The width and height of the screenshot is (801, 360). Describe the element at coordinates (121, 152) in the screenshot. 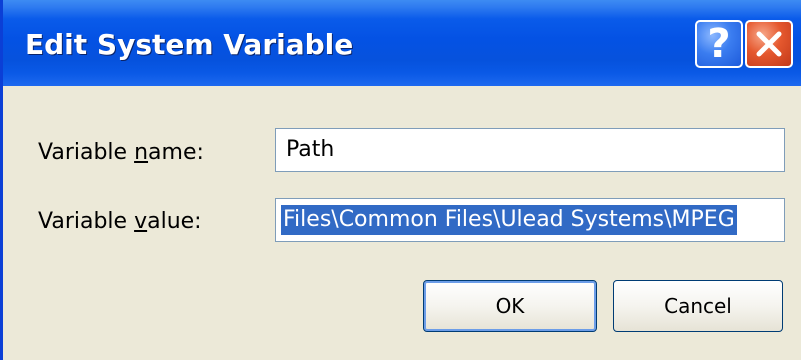

I see `variable-name-label: Variable name:` at that location.